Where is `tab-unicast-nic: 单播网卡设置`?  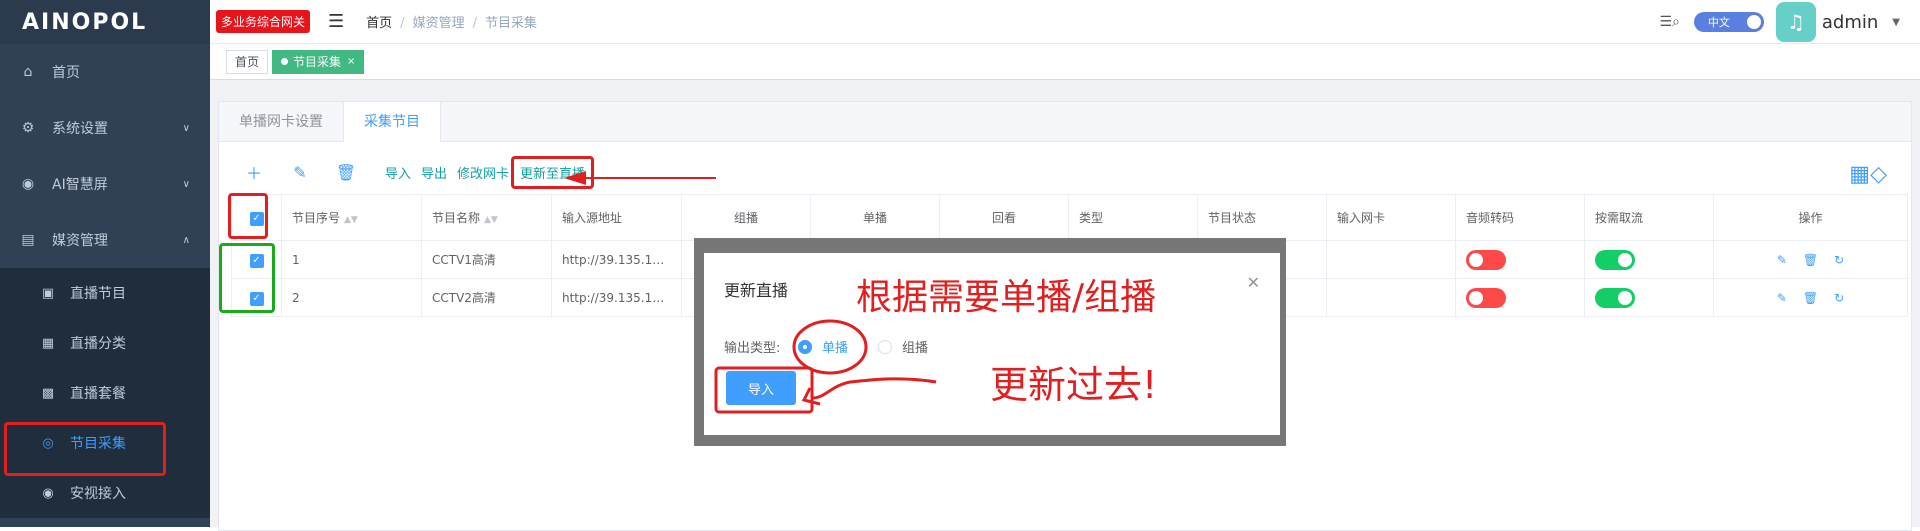 tab-unicast-nic: 单播网卡设置 is located at coordinates (281, 122).